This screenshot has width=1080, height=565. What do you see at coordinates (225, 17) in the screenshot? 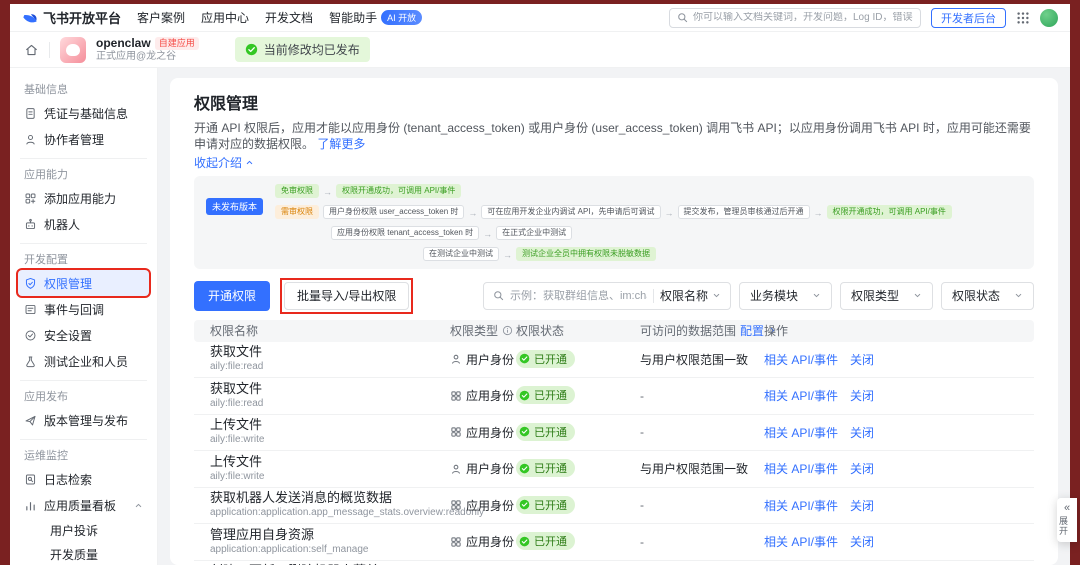
I see `nav-item-appcenter: 应用中心` at bounding box center [225, 17].